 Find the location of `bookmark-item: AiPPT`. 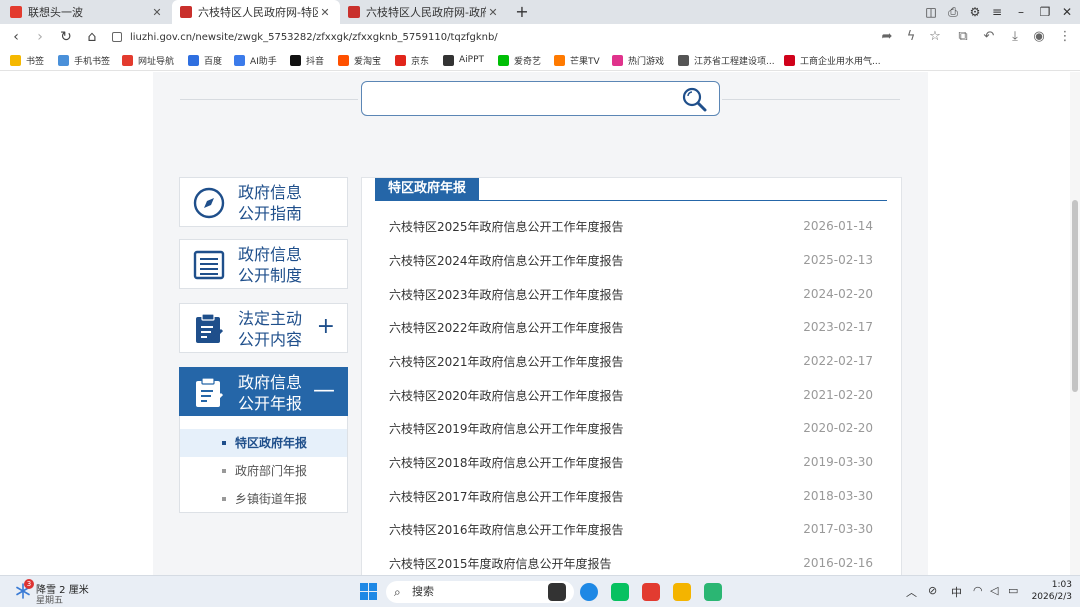

bookmark-item: AiPPT is located at coordinates (463, 60).